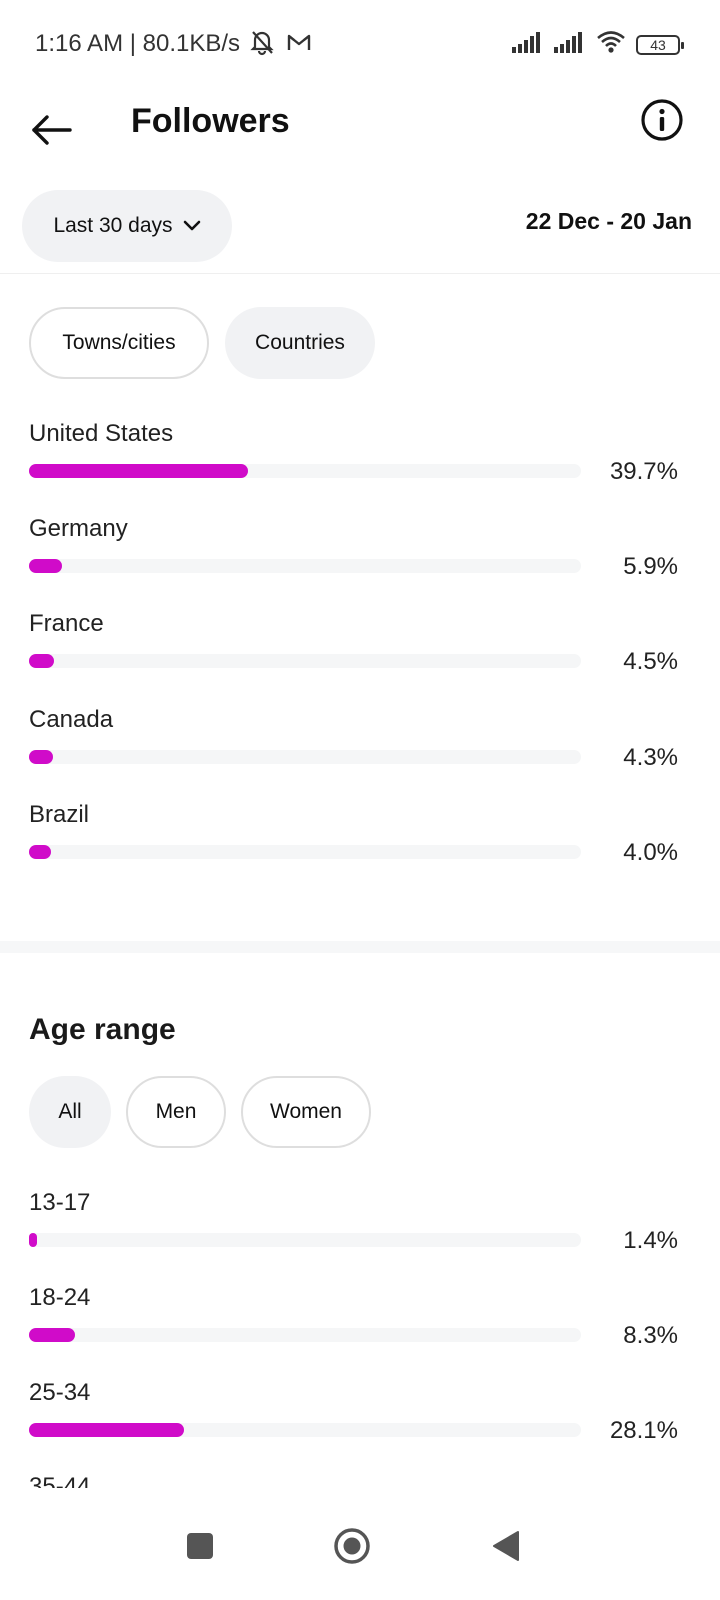  I want to click on section-divider, so click(360, 947).